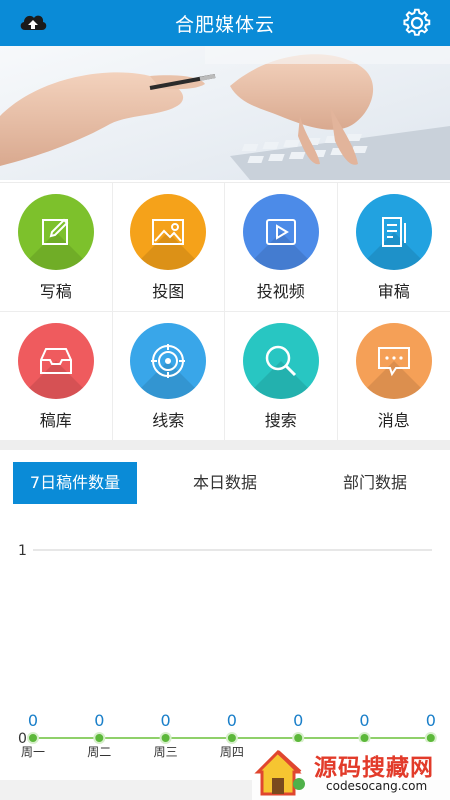 The height and width of the screenshot is (800, 450). I want to click on grid-label: 投图, so click(168, 291).